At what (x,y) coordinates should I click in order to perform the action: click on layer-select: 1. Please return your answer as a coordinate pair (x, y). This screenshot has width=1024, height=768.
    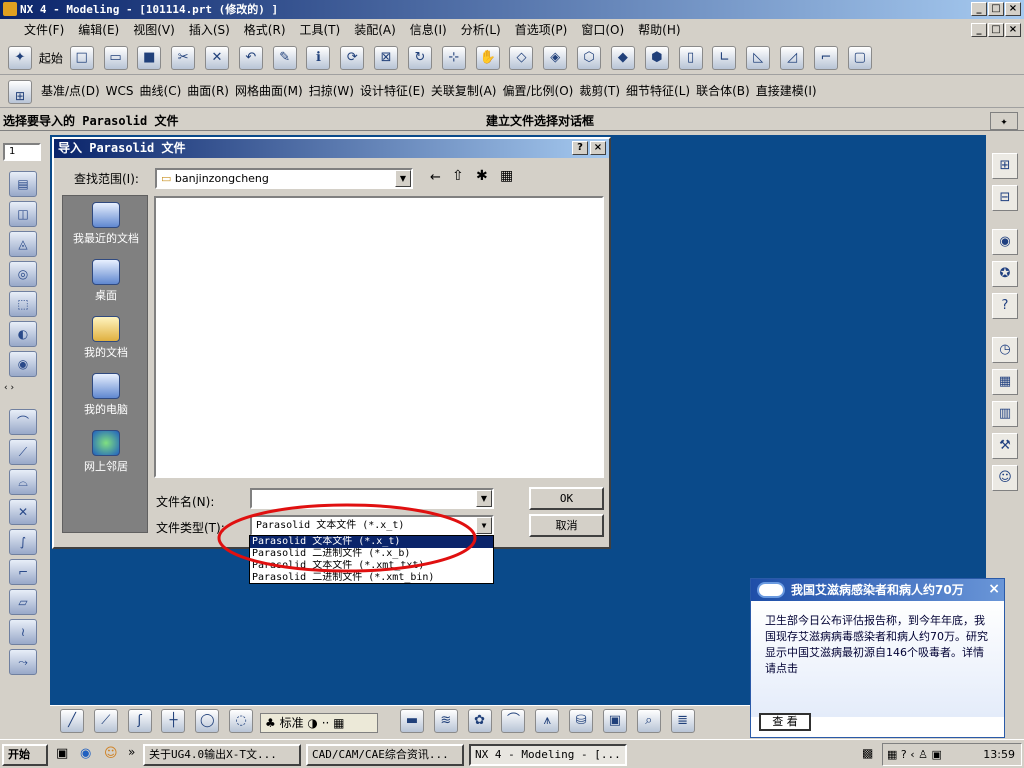
    Looking at the image, I should click on (22, 152).